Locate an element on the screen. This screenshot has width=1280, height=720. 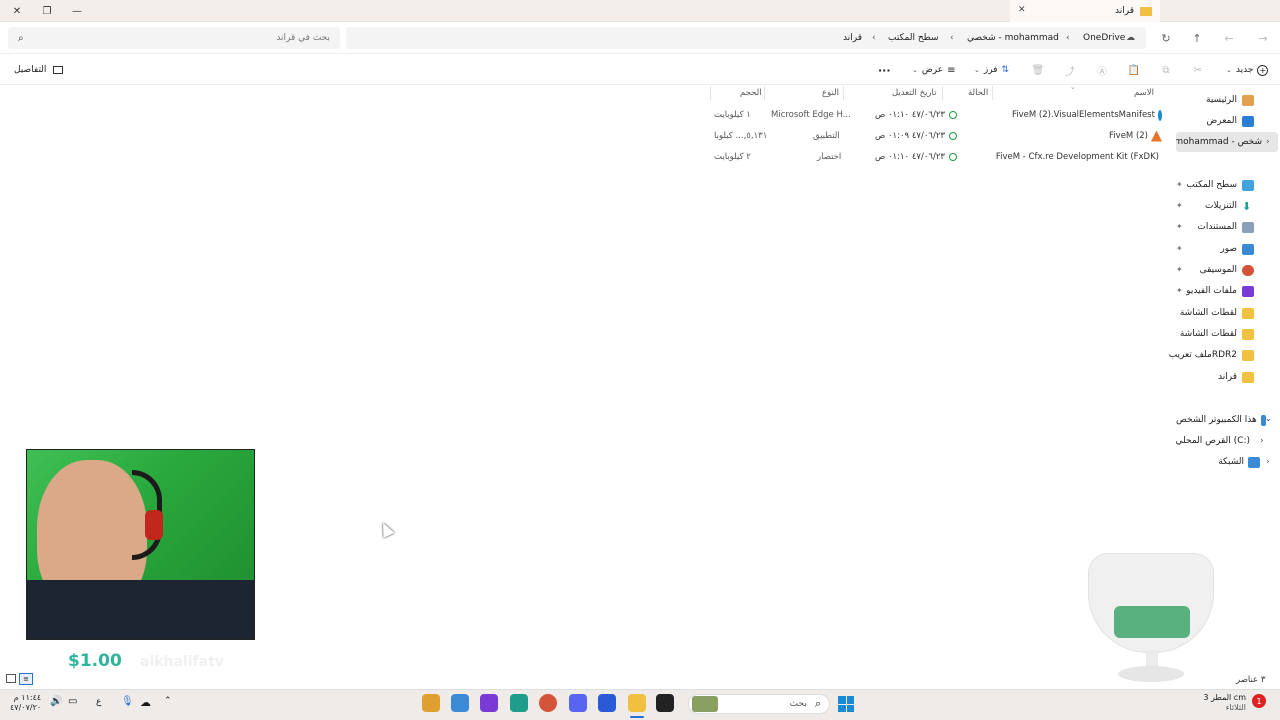
tab-active: ✕ قراند is located at coordinates (1085, 11).